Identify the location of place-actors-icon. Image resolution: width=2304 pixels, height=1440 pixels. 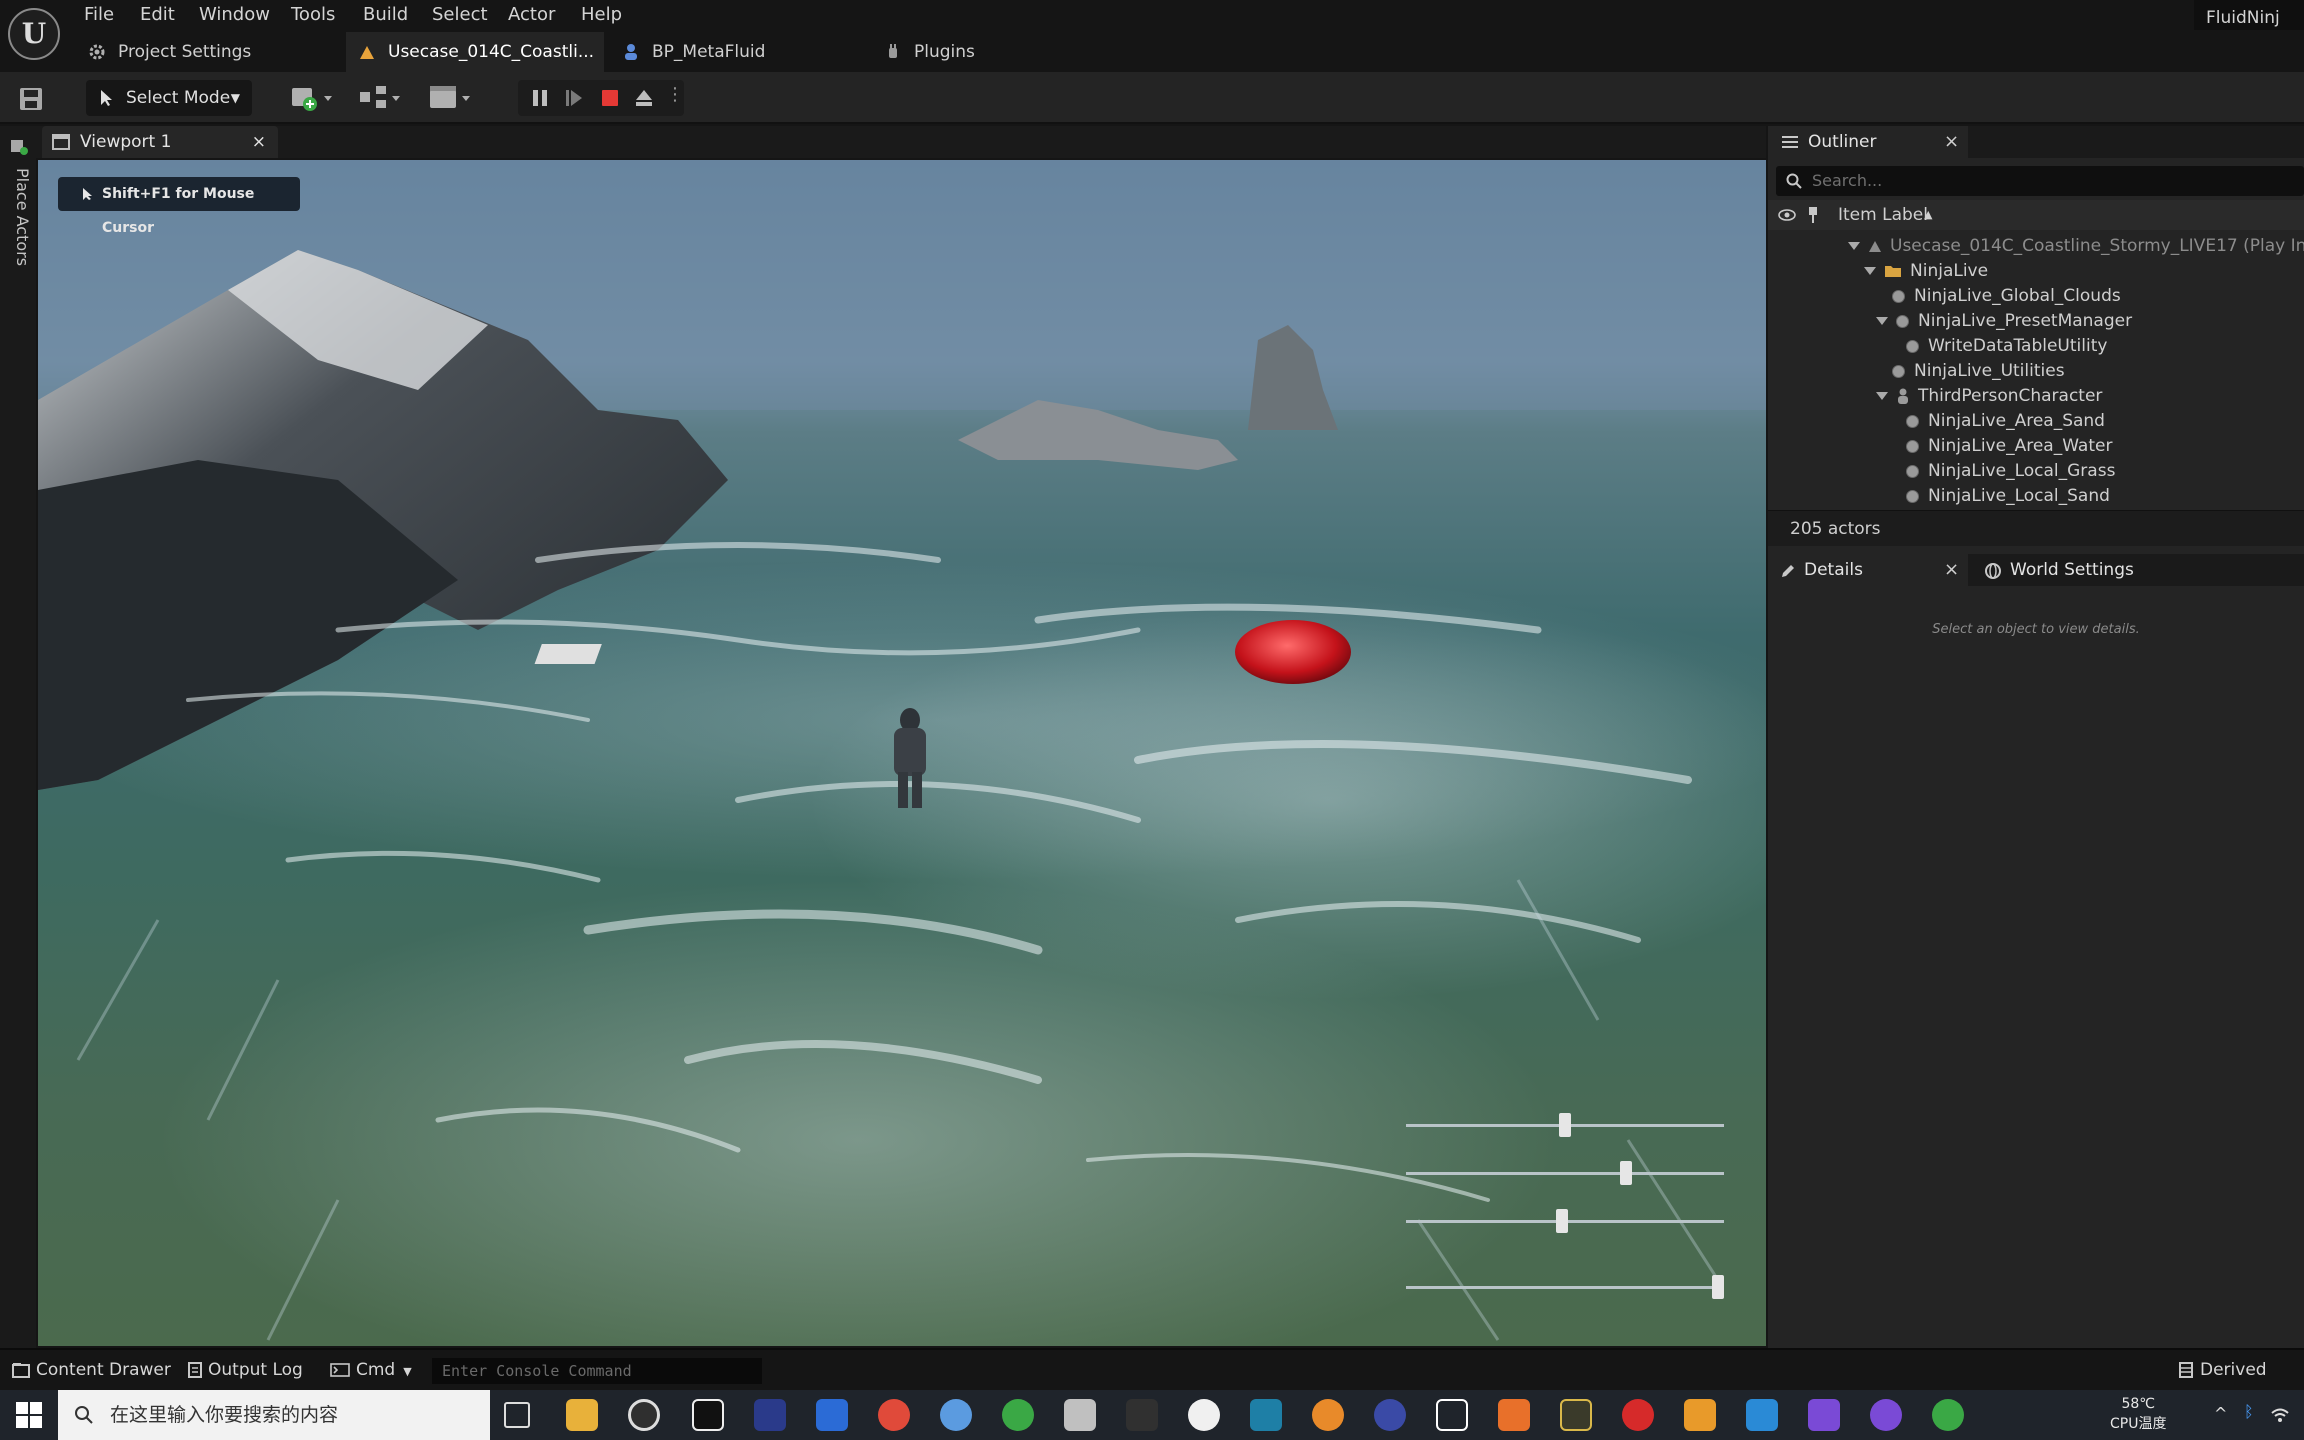
(19, 146).